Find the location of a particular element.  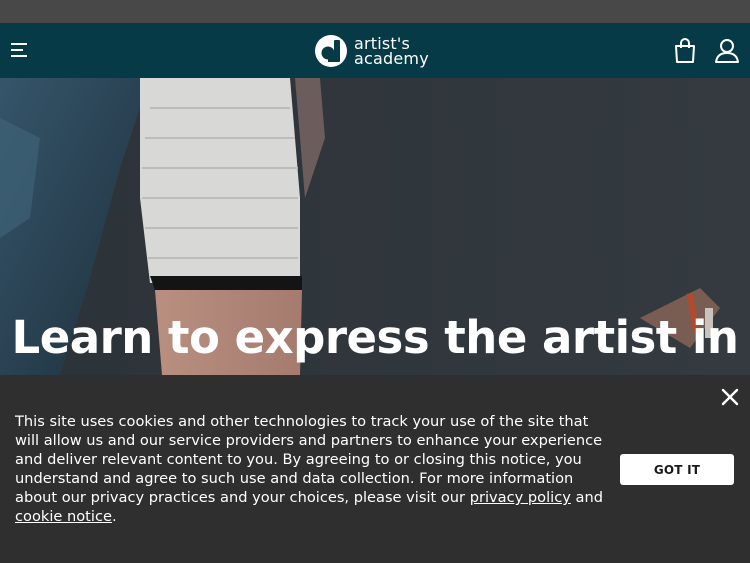

site-header: artist's academy is located at coordinates (375, 50).